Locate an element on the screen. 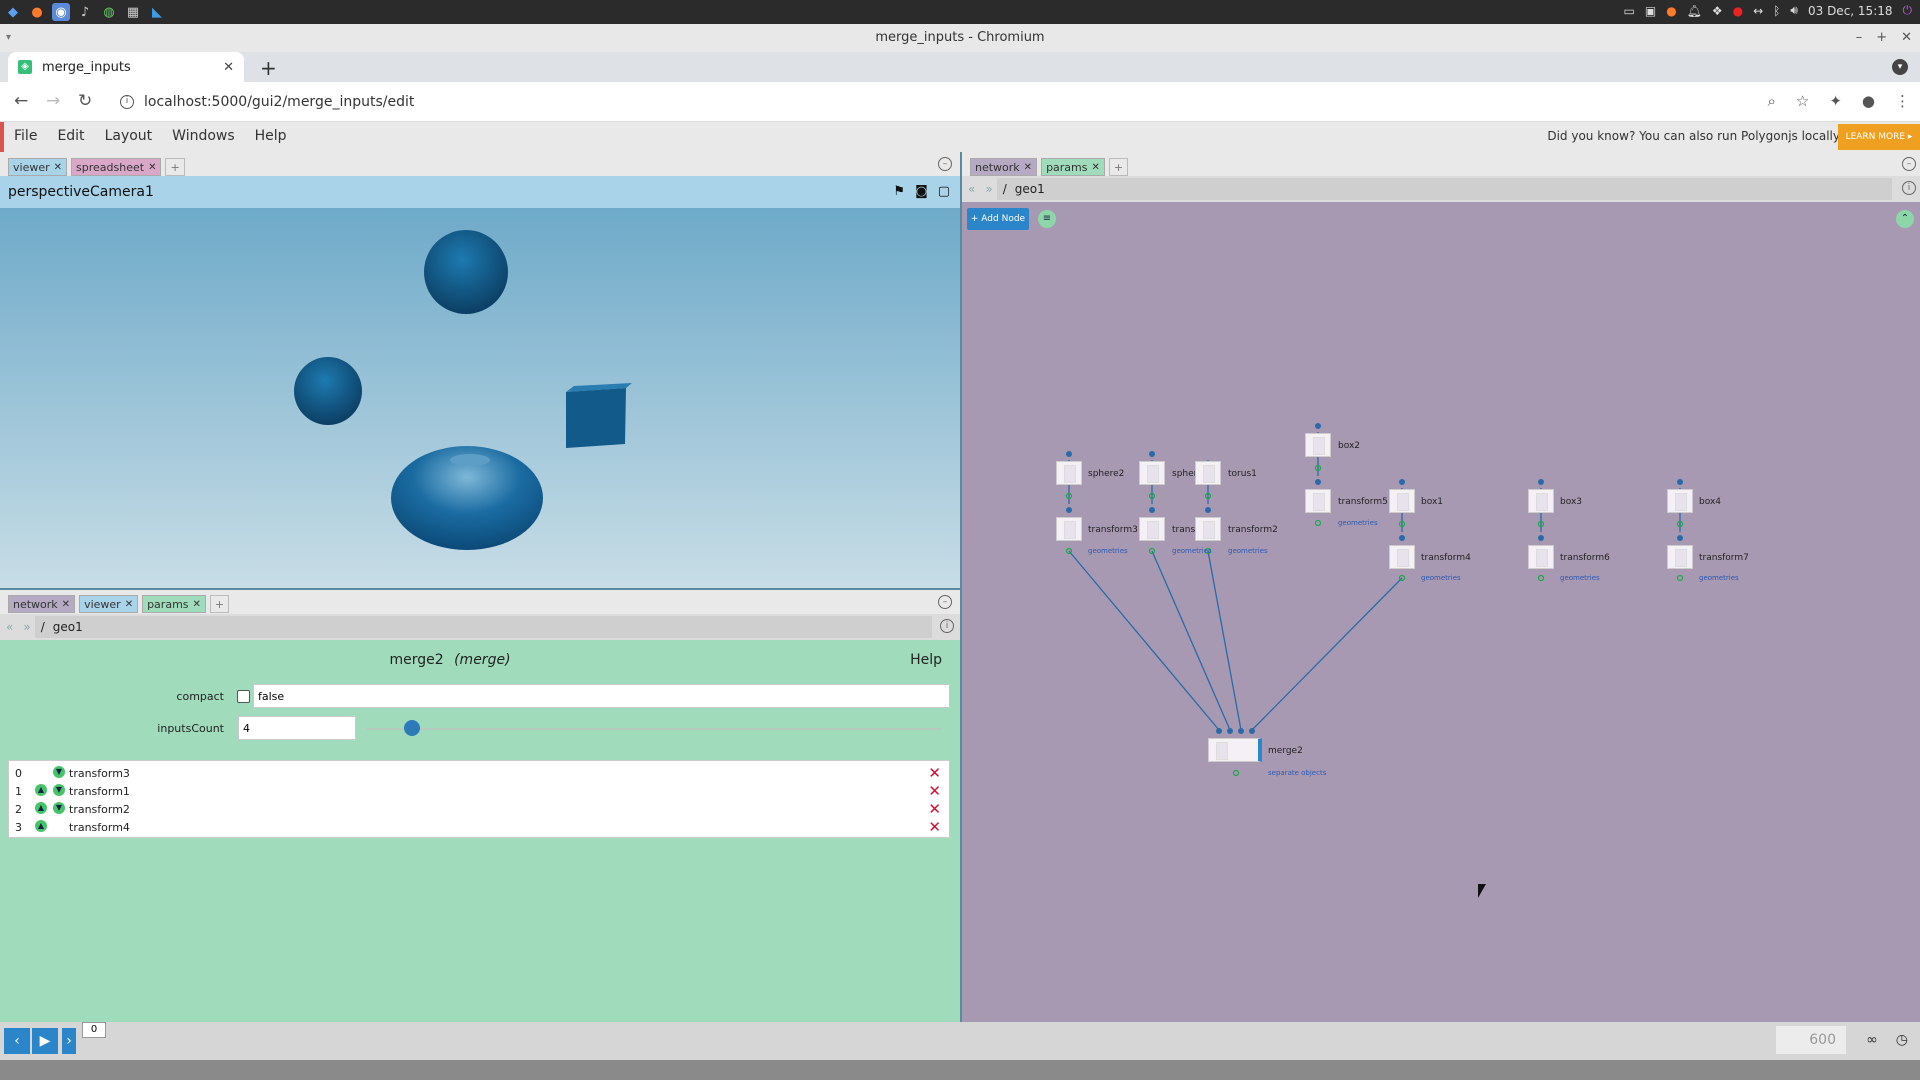 Image resolution: width=1920 pixels, height=1080 pixels. bottom-strip is located at coordinates (960, 1070).